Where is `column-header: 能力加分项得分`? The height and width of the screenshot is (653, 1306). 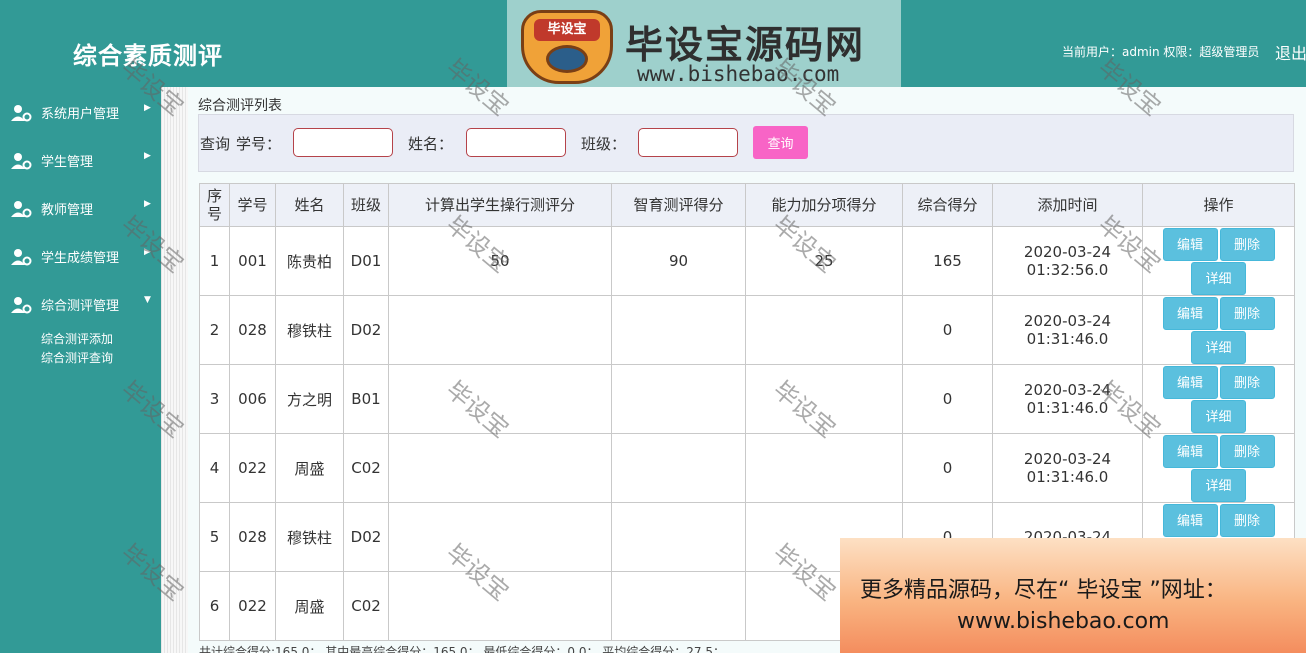
column-header: 能力加分项得分 is located at coordinates (824, 205).